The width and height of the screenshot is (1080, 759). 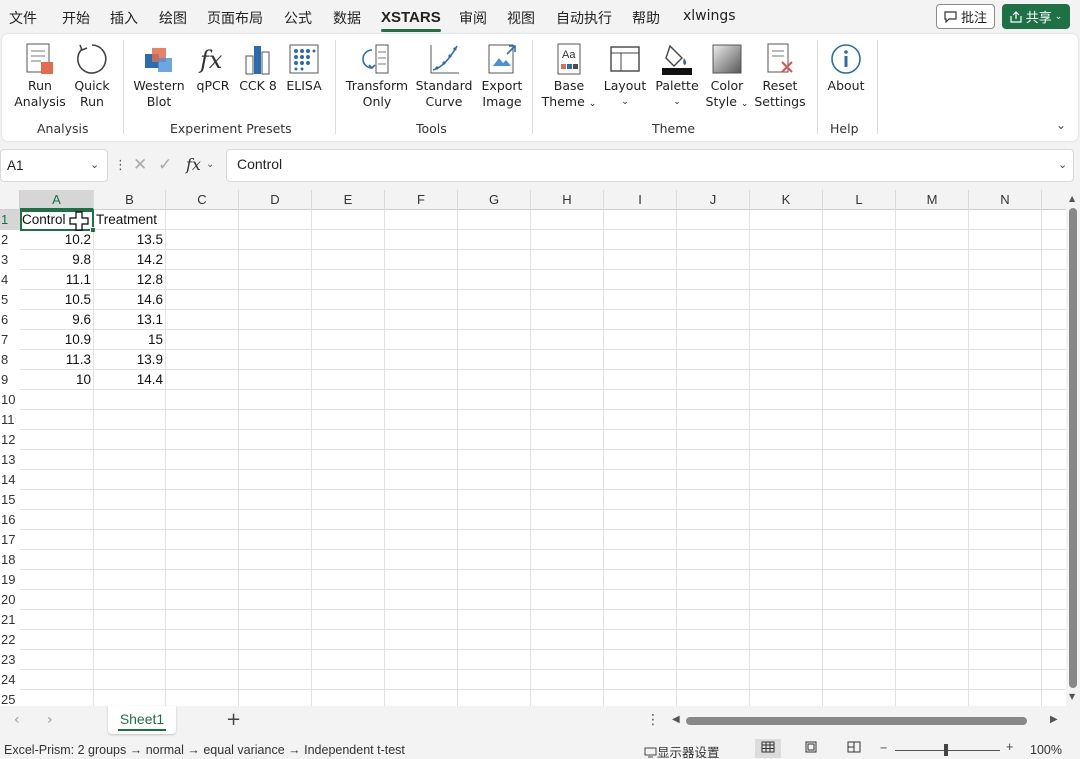 What do you see at coordinates (142, 720) in the screenshot?
I see `sheet-tab-sheet1: Sheet1` at bounding box center [142, 720].